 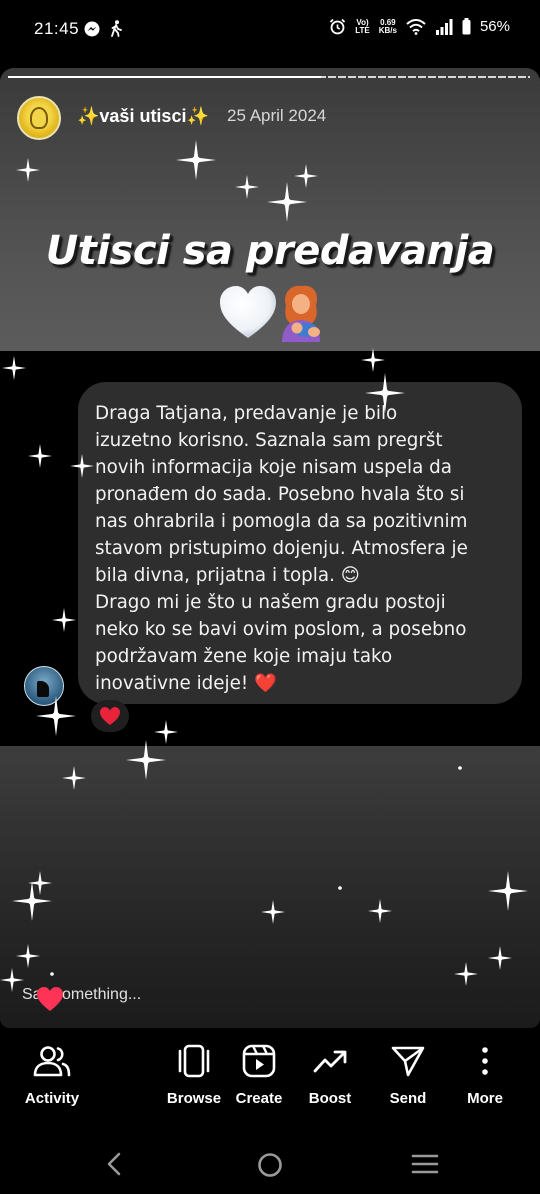 What do you see at coordinates (362, 26) in the screenshot?
I see `volte-icon: Vo) LTE` at bounding box center [362, 26].